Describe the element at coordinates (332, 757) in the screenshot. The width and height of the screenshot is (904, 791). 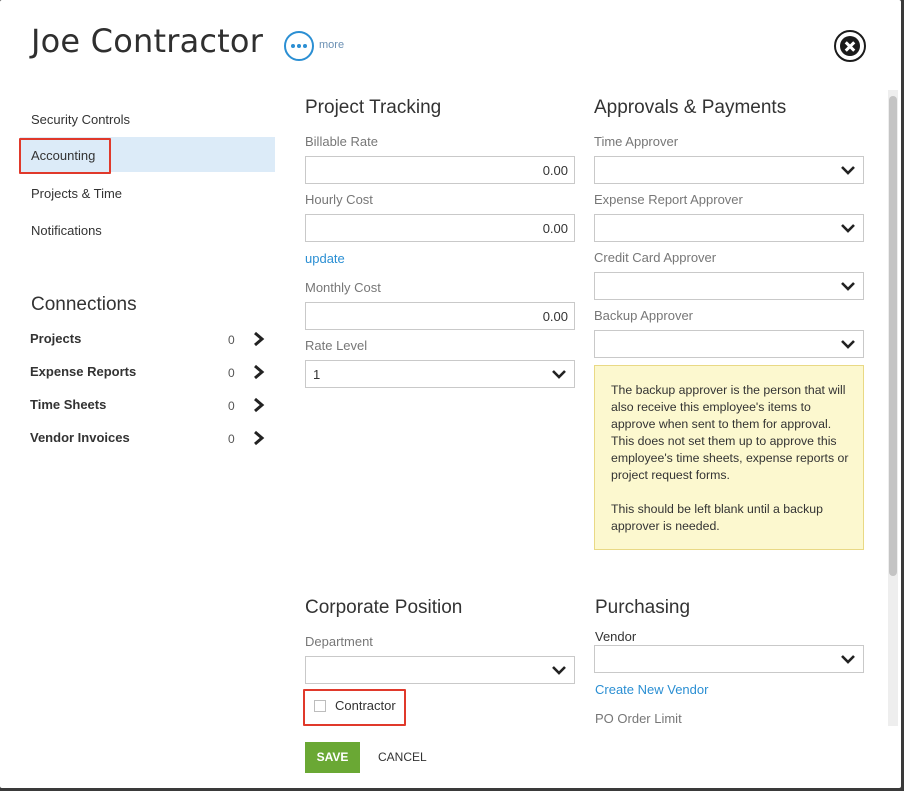
I see `save-button: SAVE` at that location.